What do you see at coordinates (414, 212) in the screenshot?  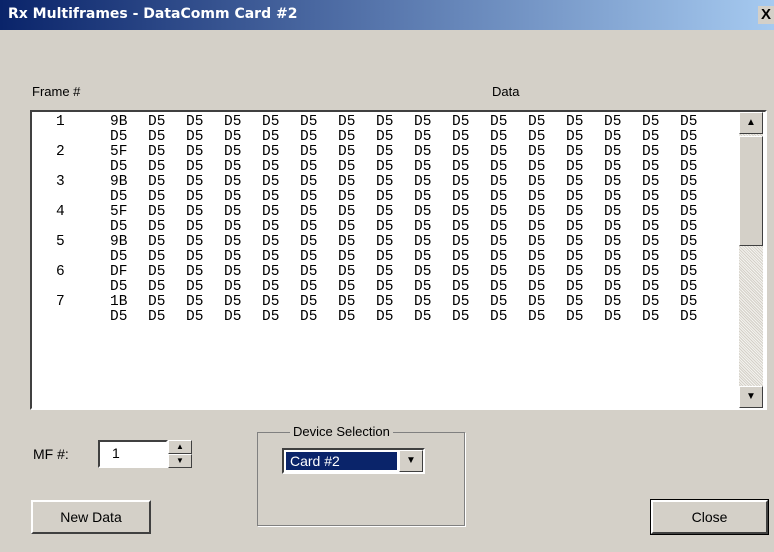 I see `frame-bytes: 5F D5 D5 D5 D5 D5 D5 D5 D5 D5 D5 D5 D5 D5 D5 D5` at bounding box center [414, 212].